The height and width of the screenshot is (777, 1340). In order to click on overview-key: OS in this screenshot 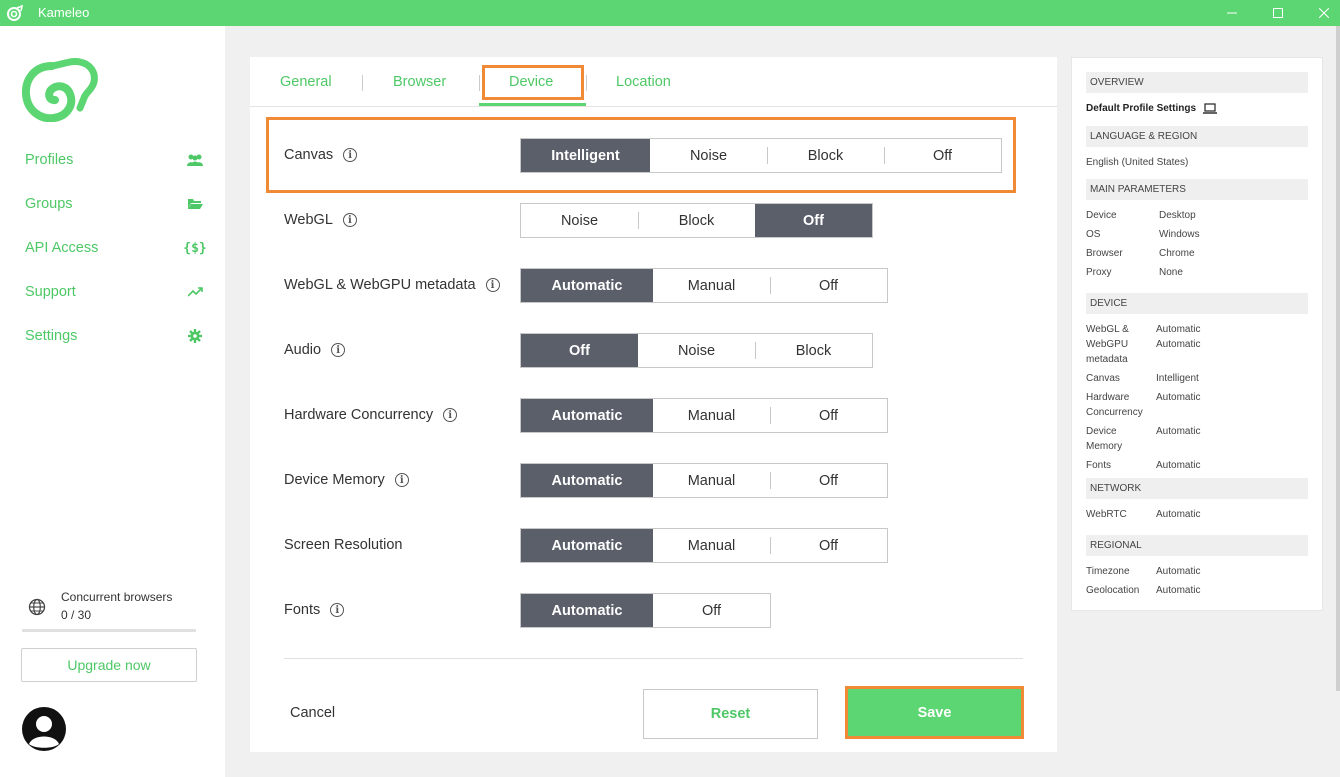, I will do `click(1093, 234)`.